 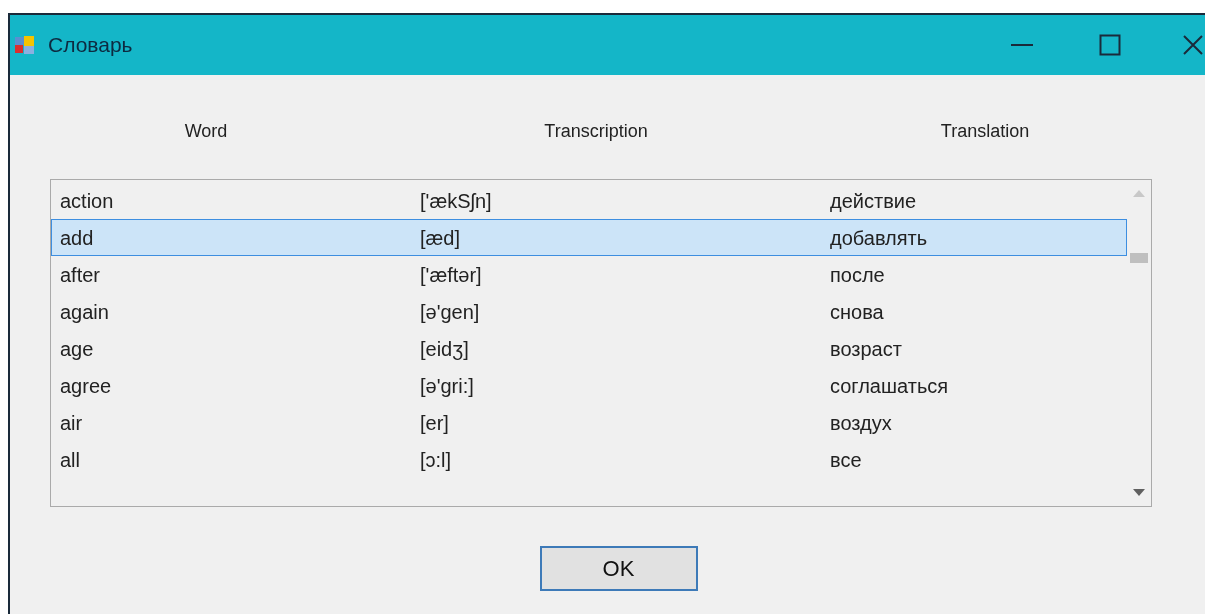 I want to click on table-cell-text: all, so click(x=70, y=460).